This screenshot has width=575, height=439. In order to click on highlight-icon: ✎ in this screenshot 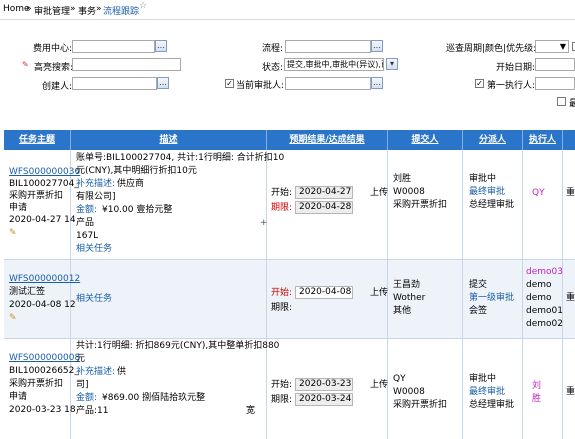, I will do `click(25, 64)`.